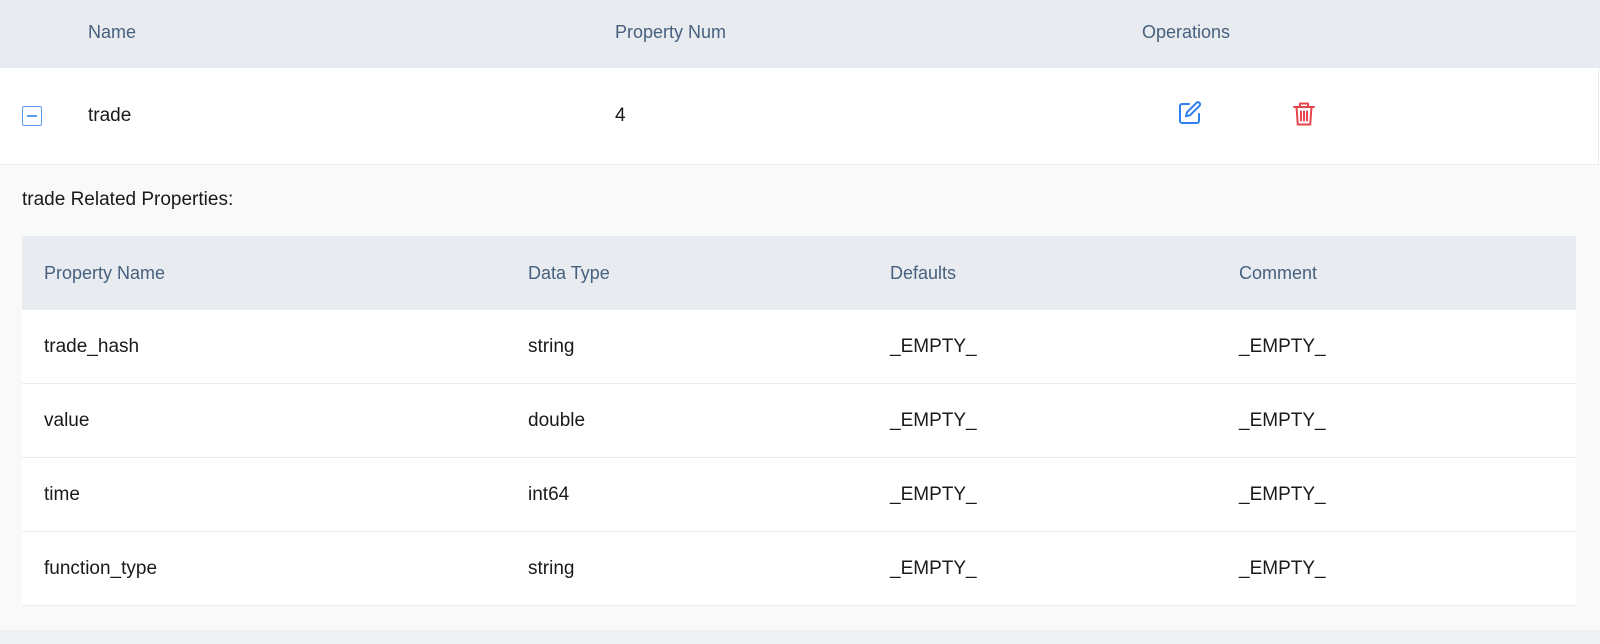  Describe the element at coordinates (923, 273) in the screenshot. I see `column-header-defaults: Defaults` at that location.